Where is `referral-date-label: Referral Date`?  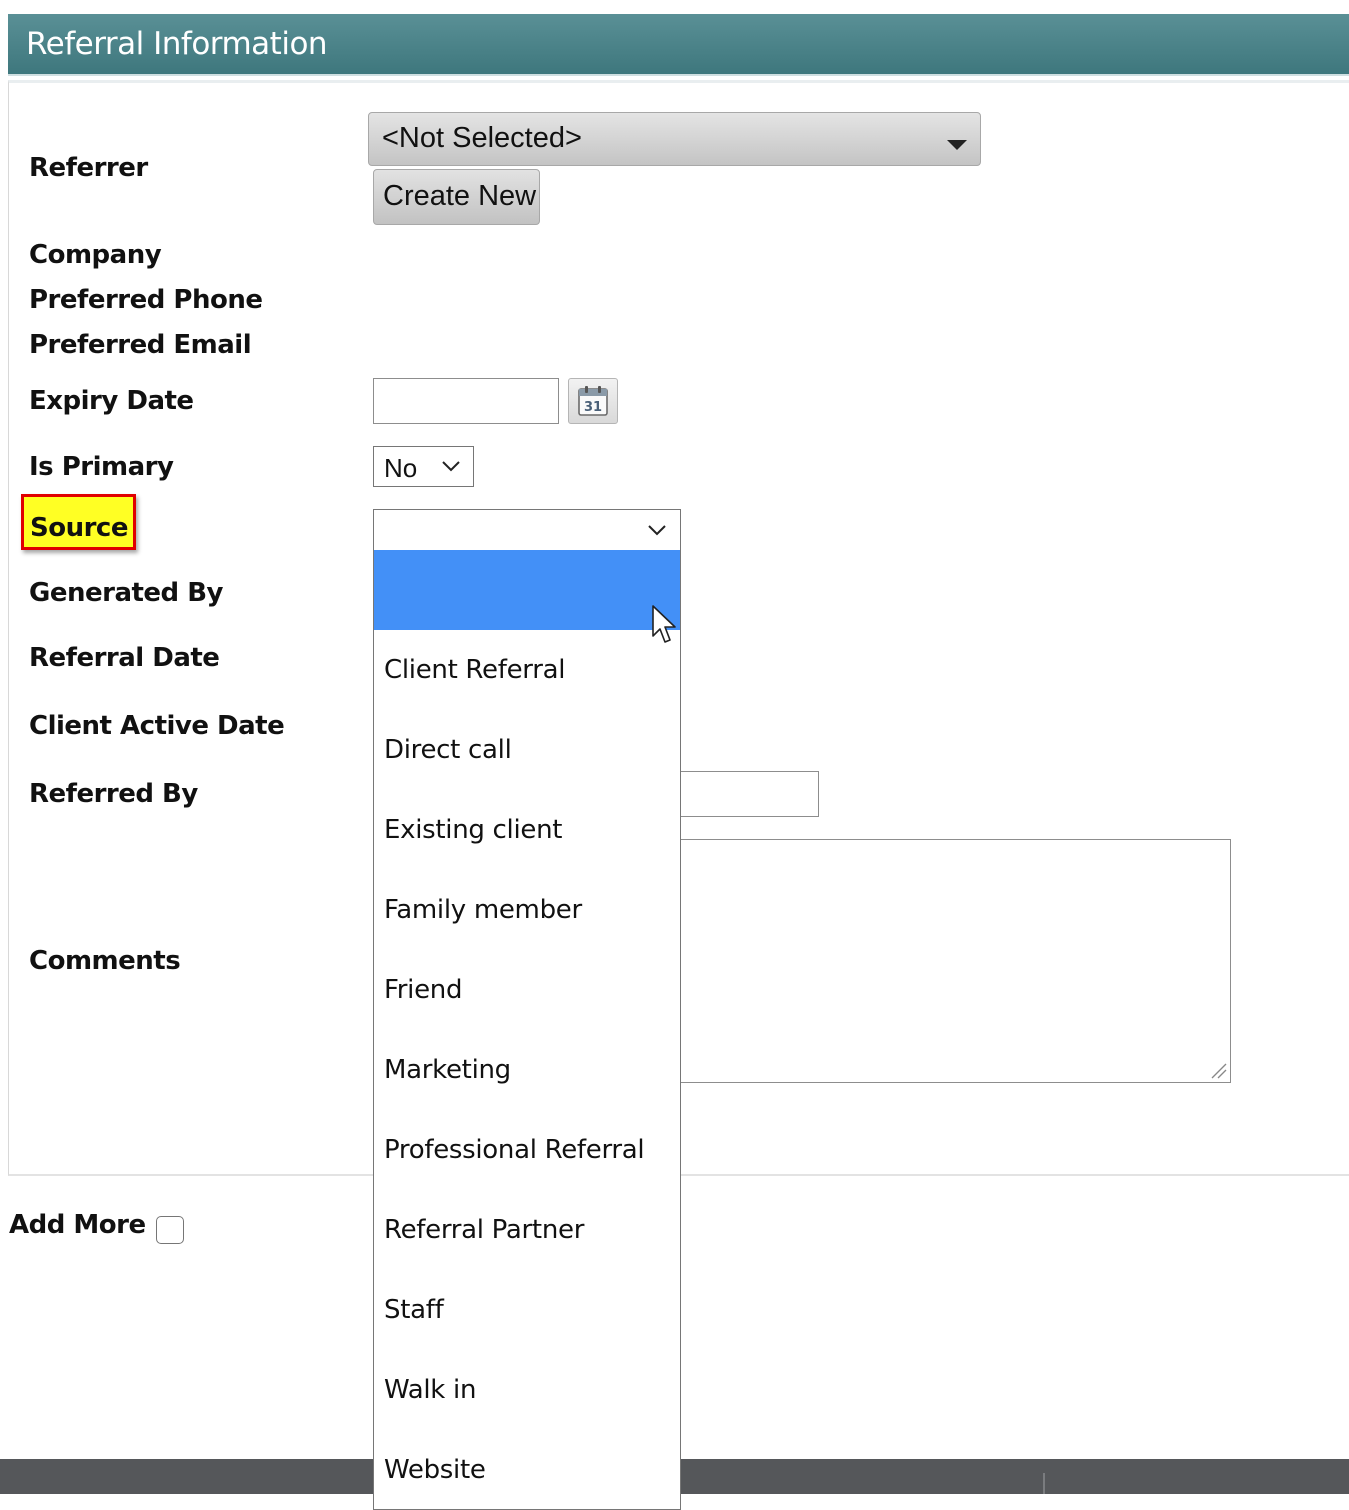
referral-date-label: Referral Date is located at coordinates (124, 658).